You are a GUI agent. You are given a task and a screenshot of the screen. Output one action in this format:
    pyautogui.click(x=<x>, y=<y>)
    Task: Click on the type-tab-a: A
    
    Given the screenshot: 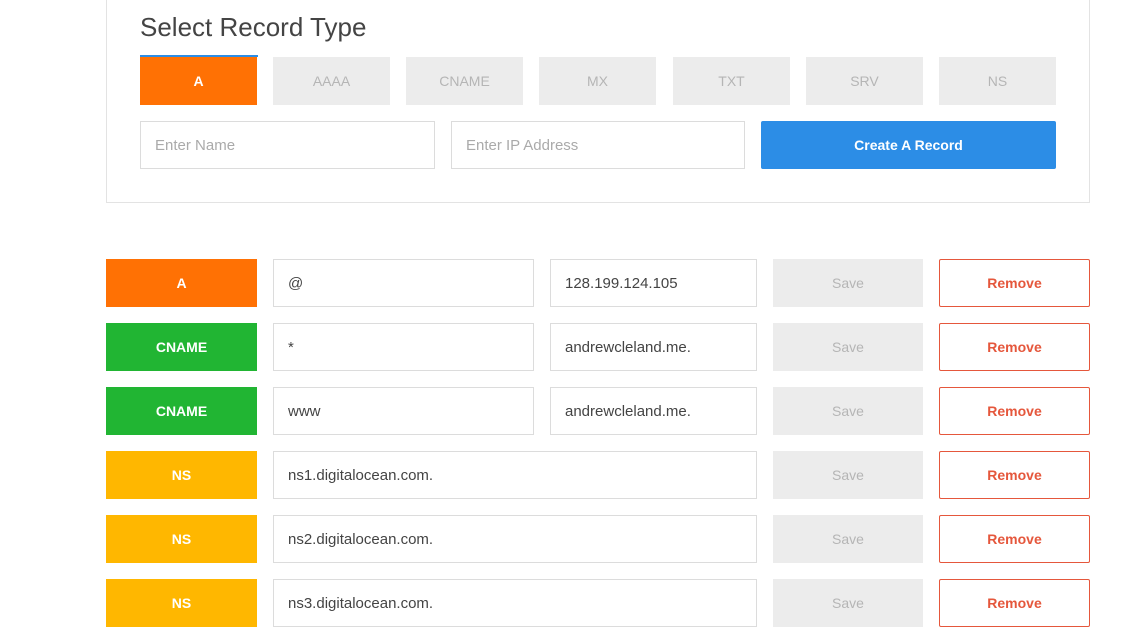 What is the action you would take?
    pyautogui.click(x=198, y=81)
    